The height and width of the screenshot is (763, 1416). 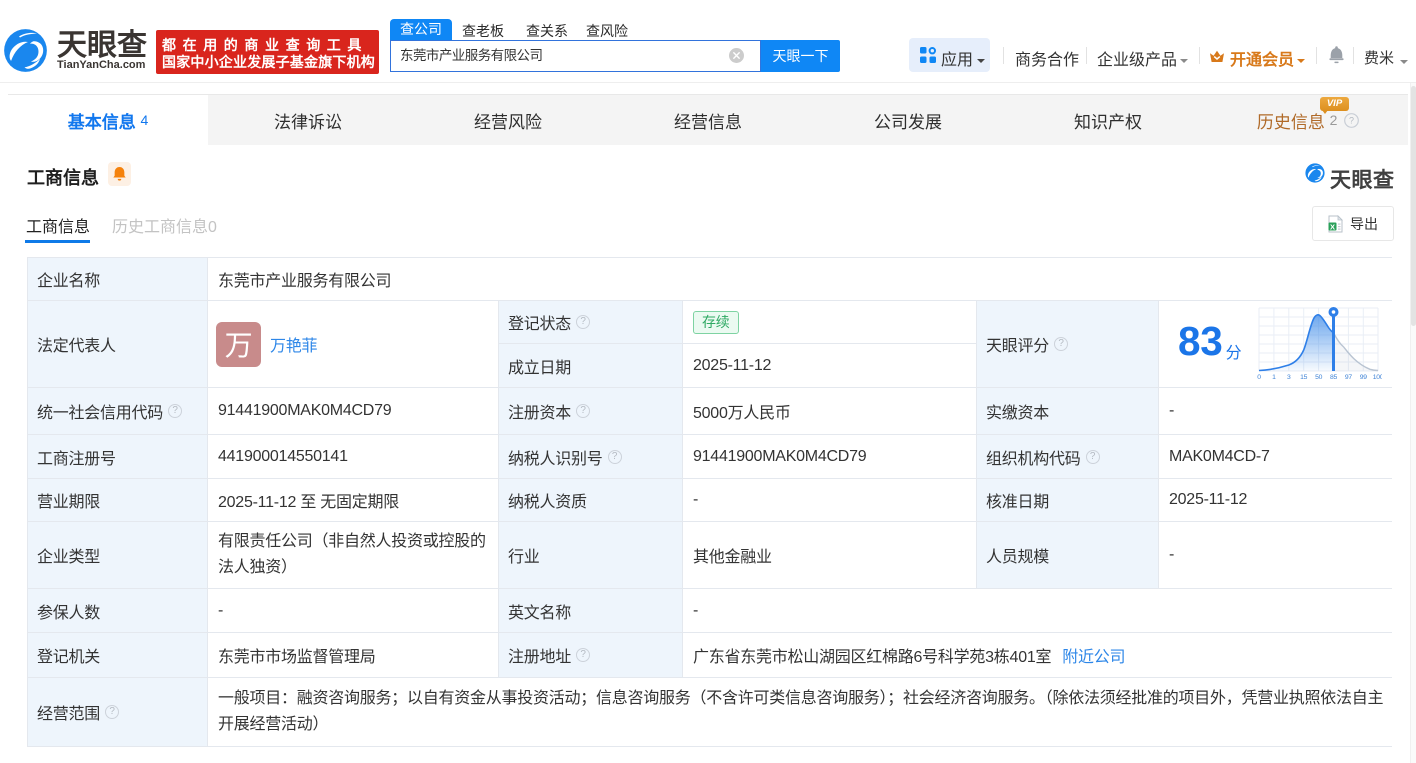 What do you see at coordinates (1364, 377) in the screenshot?
I see `svg-text: 99` at bounding box center [1364, 377].